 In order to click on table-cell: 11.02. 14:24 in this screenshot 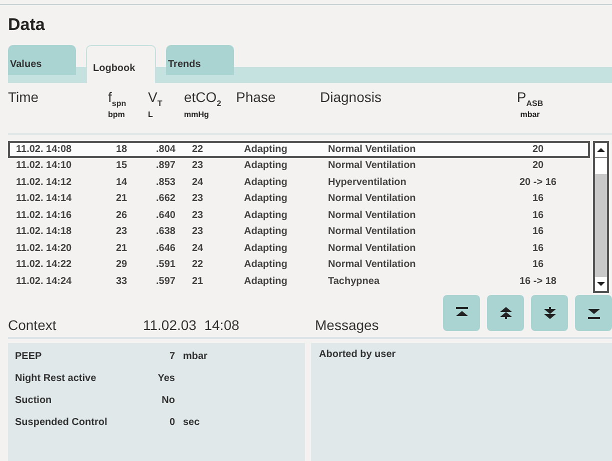, I will do `click(44, 281)`.